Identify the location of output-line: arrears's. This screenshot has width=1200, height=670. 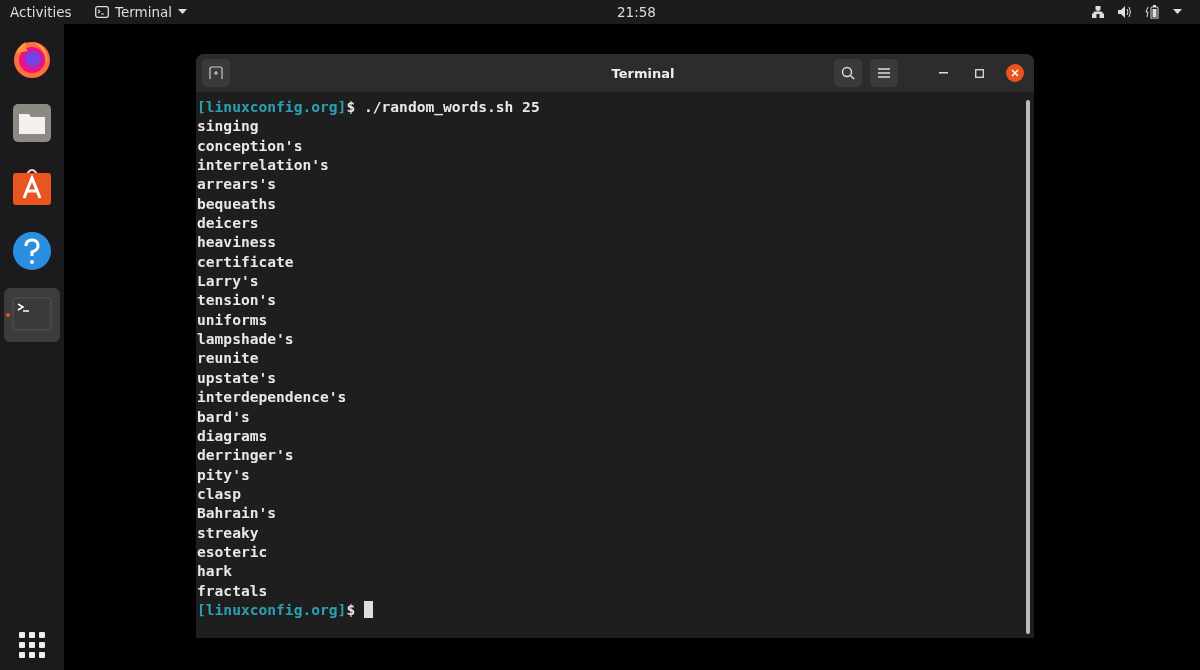
(237, 184).